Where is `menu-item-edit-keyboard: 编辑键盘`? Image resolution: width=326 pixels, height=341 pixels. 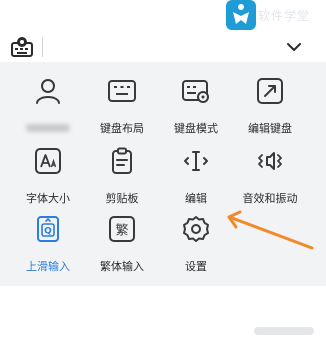
menu-item-edit-keyboard: 编辑键盘 is located at coordinates (270, 112).